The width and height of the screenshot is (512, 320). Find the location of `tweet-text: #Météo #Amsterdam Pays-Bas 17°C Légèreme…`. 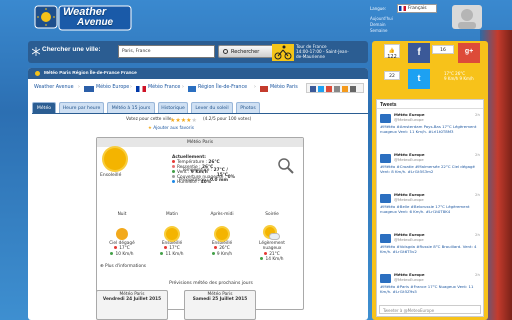

tweet-text: #Météo #Amsterdam Pays-Bas 17°C Légèreme… is located at coordinates (428, 129).